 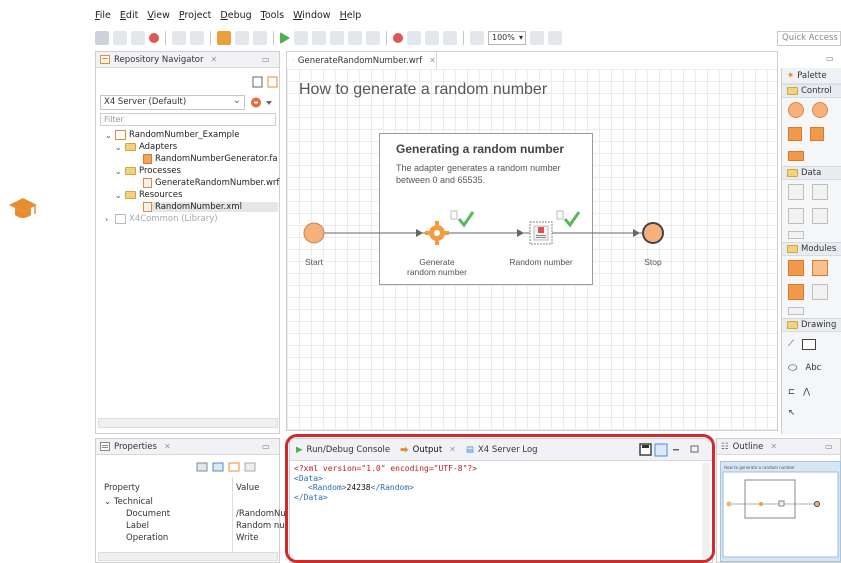 What do you see at coordinates (228, 467) in the screenshot?
I see `properties-toolbar-icons` at bounding box center [228, 467].